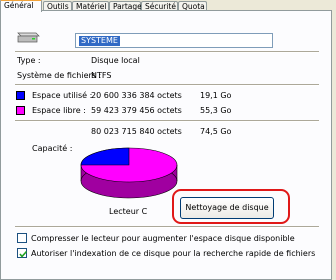 The width and height of the screenshot is (336, 280). I want to click on capacity-label: Capacité :, so click(52, 148).